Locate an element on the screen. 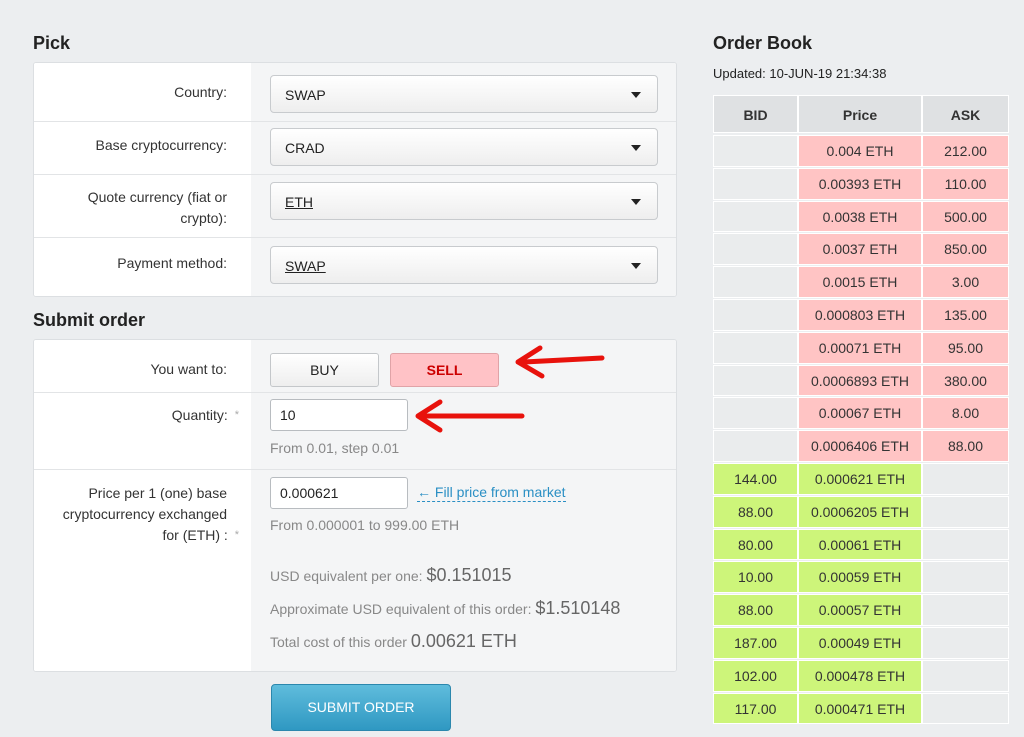 The image size is (1024, 737). payment-row: Payment method: SWAP is located at coordinates (355, 266).